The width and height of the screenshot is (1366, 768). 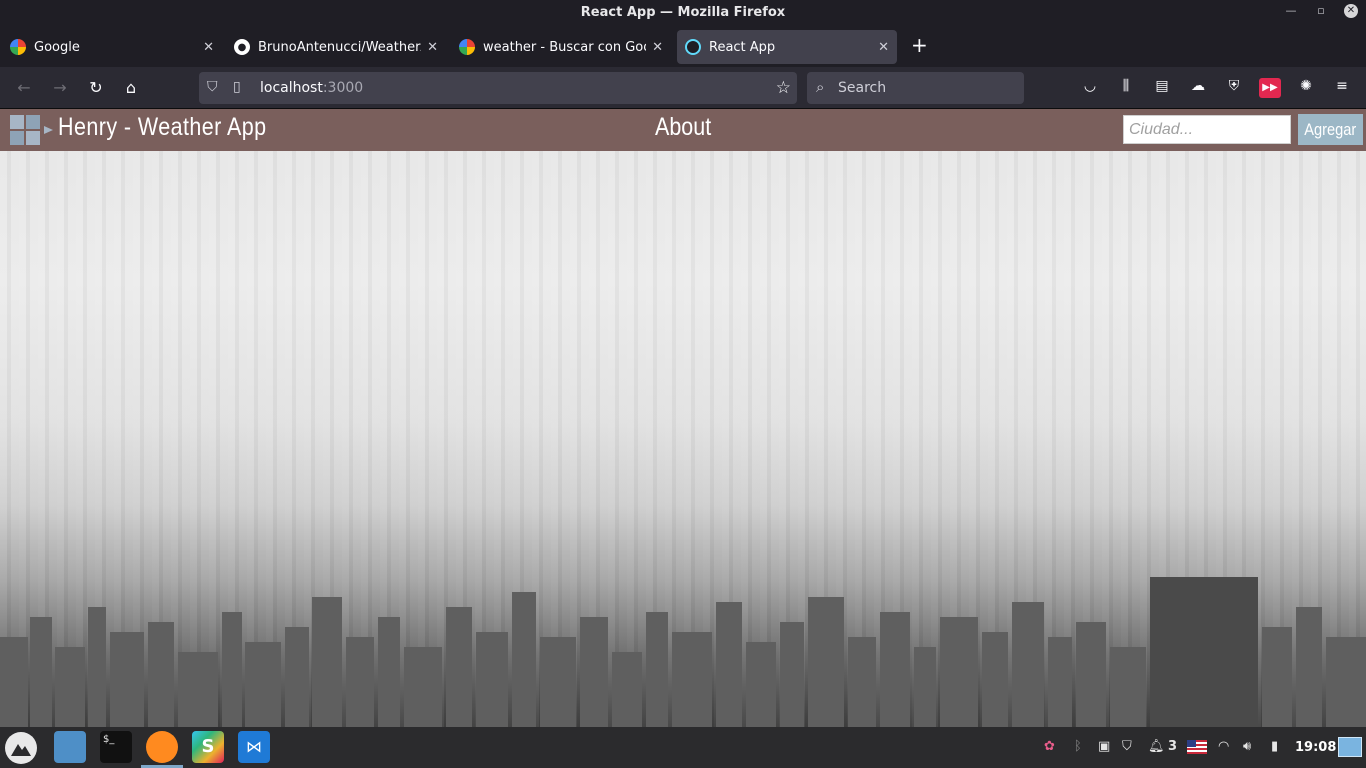 I want to click on app-navbar: Henry - Weather App About Agregar, so click(x=683, y=130).